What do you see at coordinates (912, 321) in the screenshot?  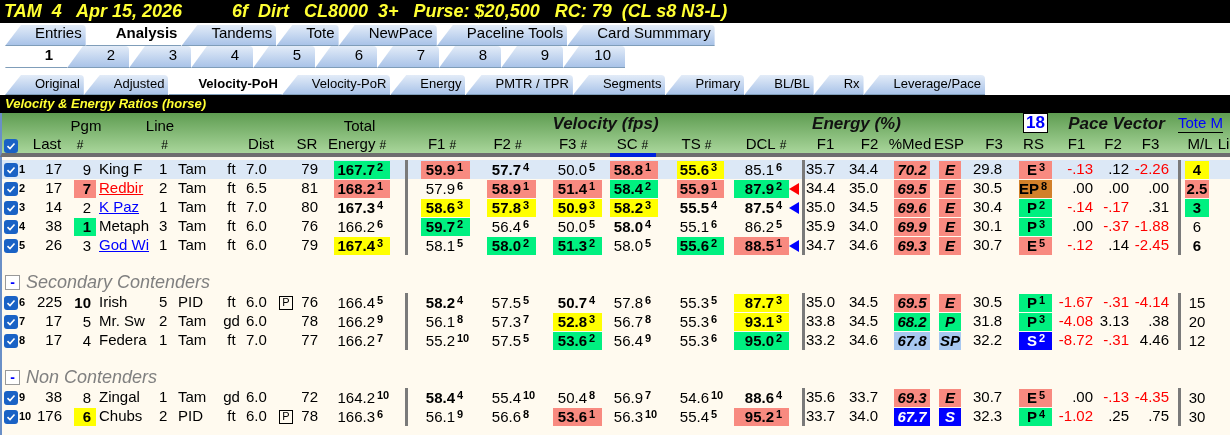 I see `table-cell: 68.2` at bounding box center [912, 321].